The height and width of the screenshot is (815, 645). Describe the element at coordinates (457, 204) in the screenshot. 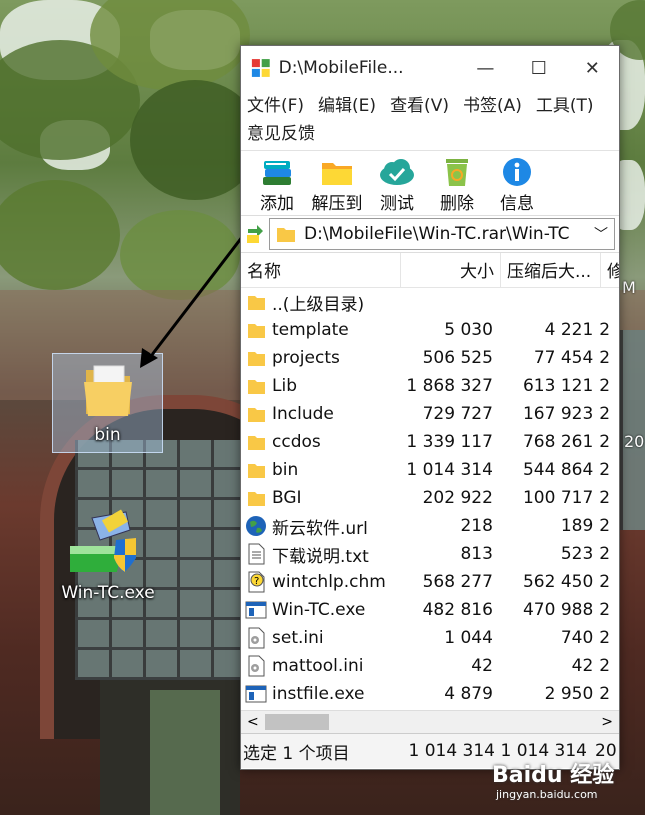

I see `delete-label: 删除` at that location.